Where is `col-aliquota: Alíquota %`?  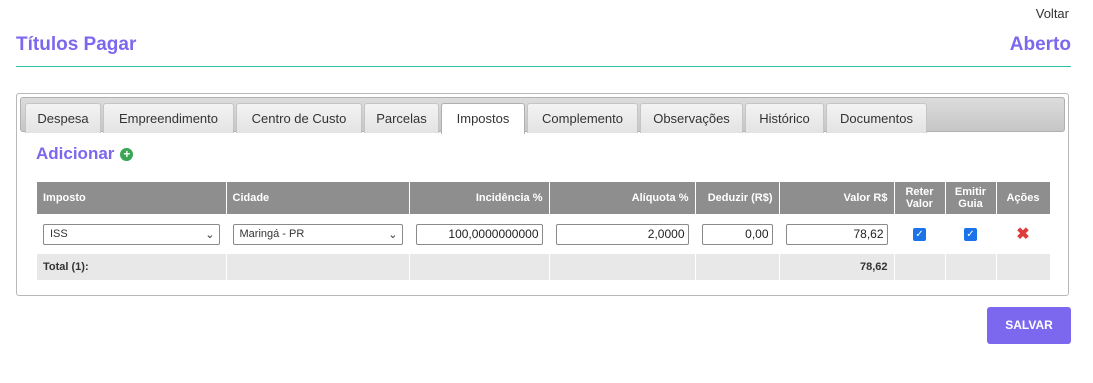
col-aliquota: Alíquota % is located at coordinates (622, 198).